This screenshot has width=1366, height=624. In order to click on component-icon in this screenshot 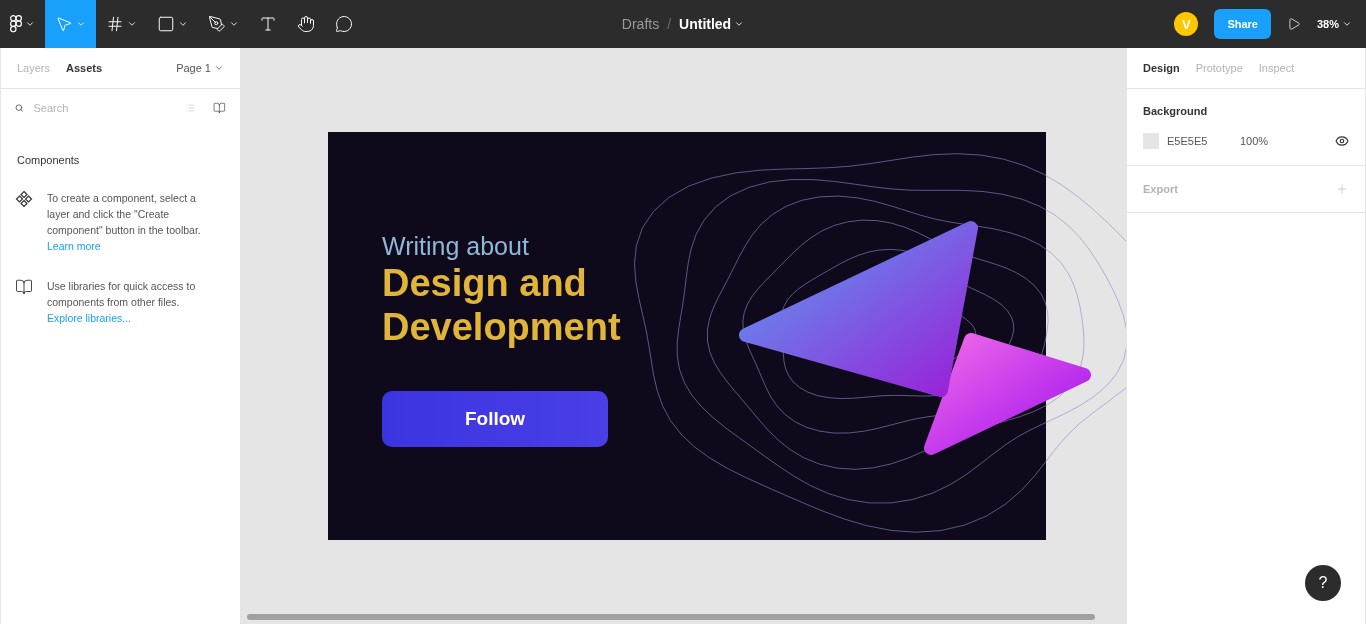, I will do `click(24, 199)`.